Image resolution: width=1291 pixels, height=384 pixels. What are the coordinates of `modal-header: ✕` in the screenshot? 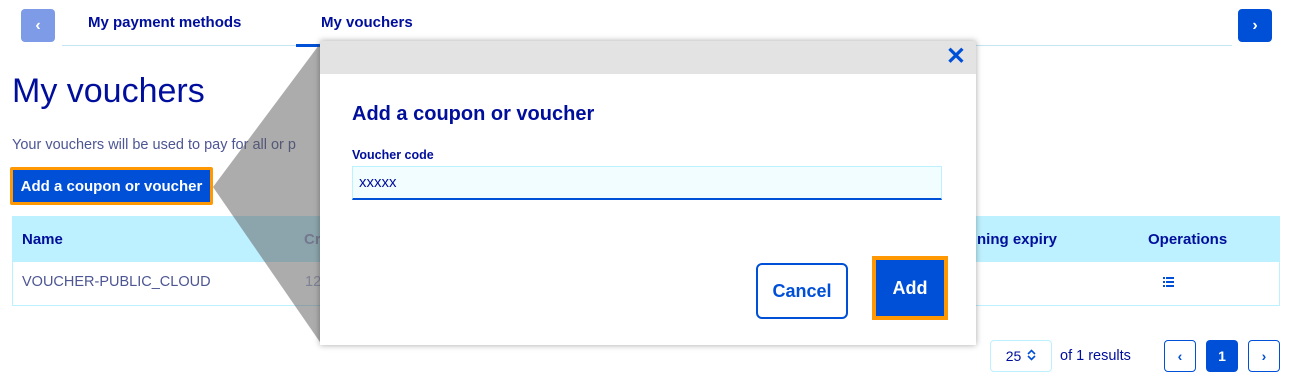 It's located at (648, 57).